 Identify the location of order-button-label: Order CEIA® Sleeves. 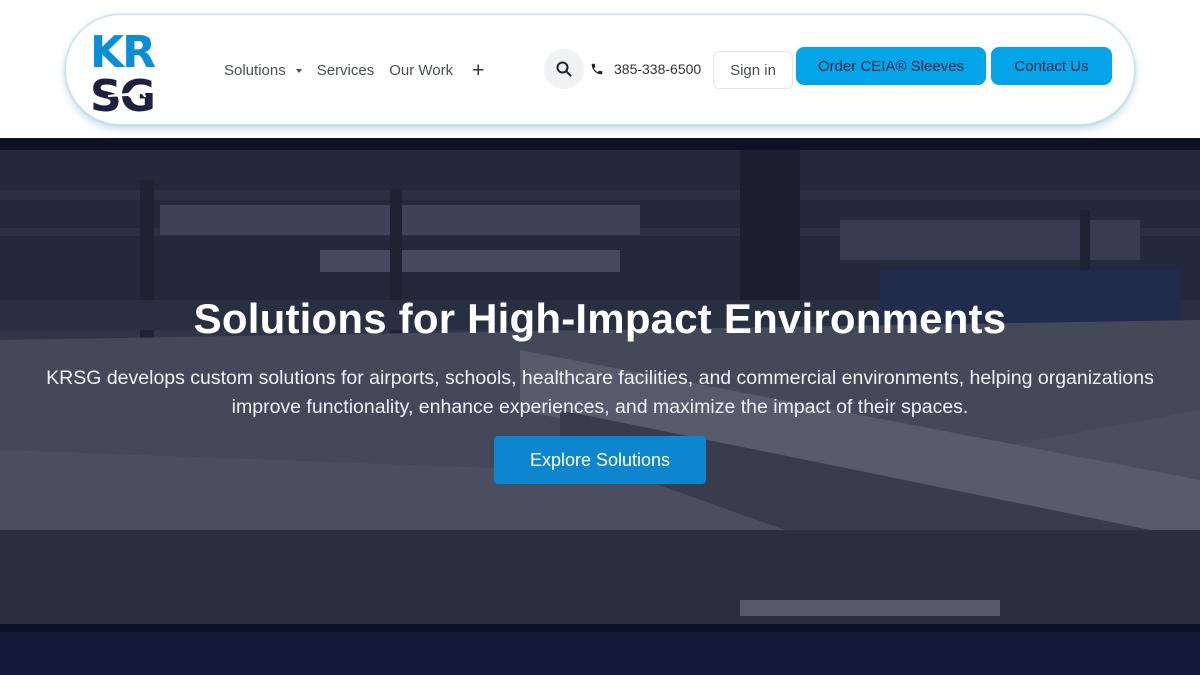
(891, 66).